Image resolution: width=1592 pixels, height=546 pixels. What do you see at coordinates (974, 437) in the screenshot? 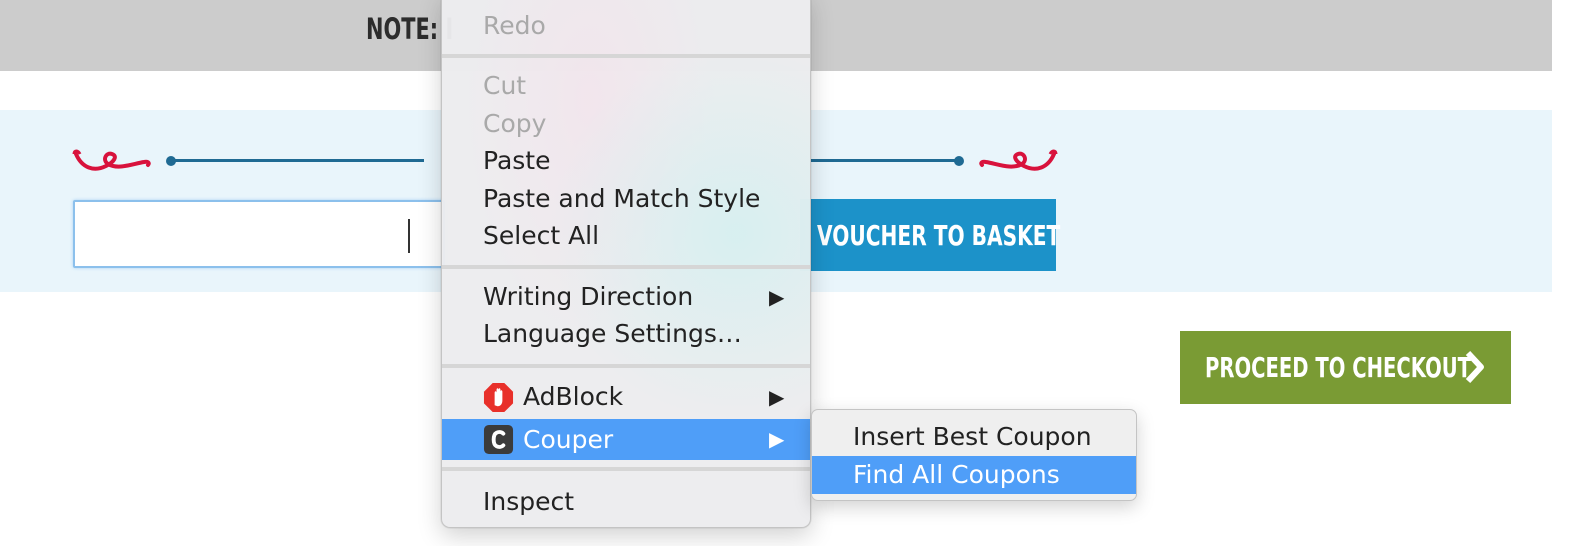
I see `submenu-item-insert-best-coupon: Insert Best Coupon` at bounding box center [974, 437].